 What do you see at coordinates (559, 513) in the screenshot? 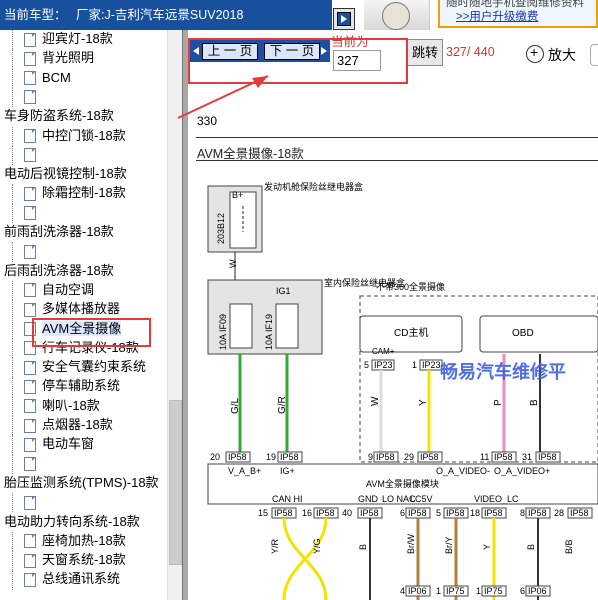
I see `svg-text: 28` at bounding box center [559, 513].